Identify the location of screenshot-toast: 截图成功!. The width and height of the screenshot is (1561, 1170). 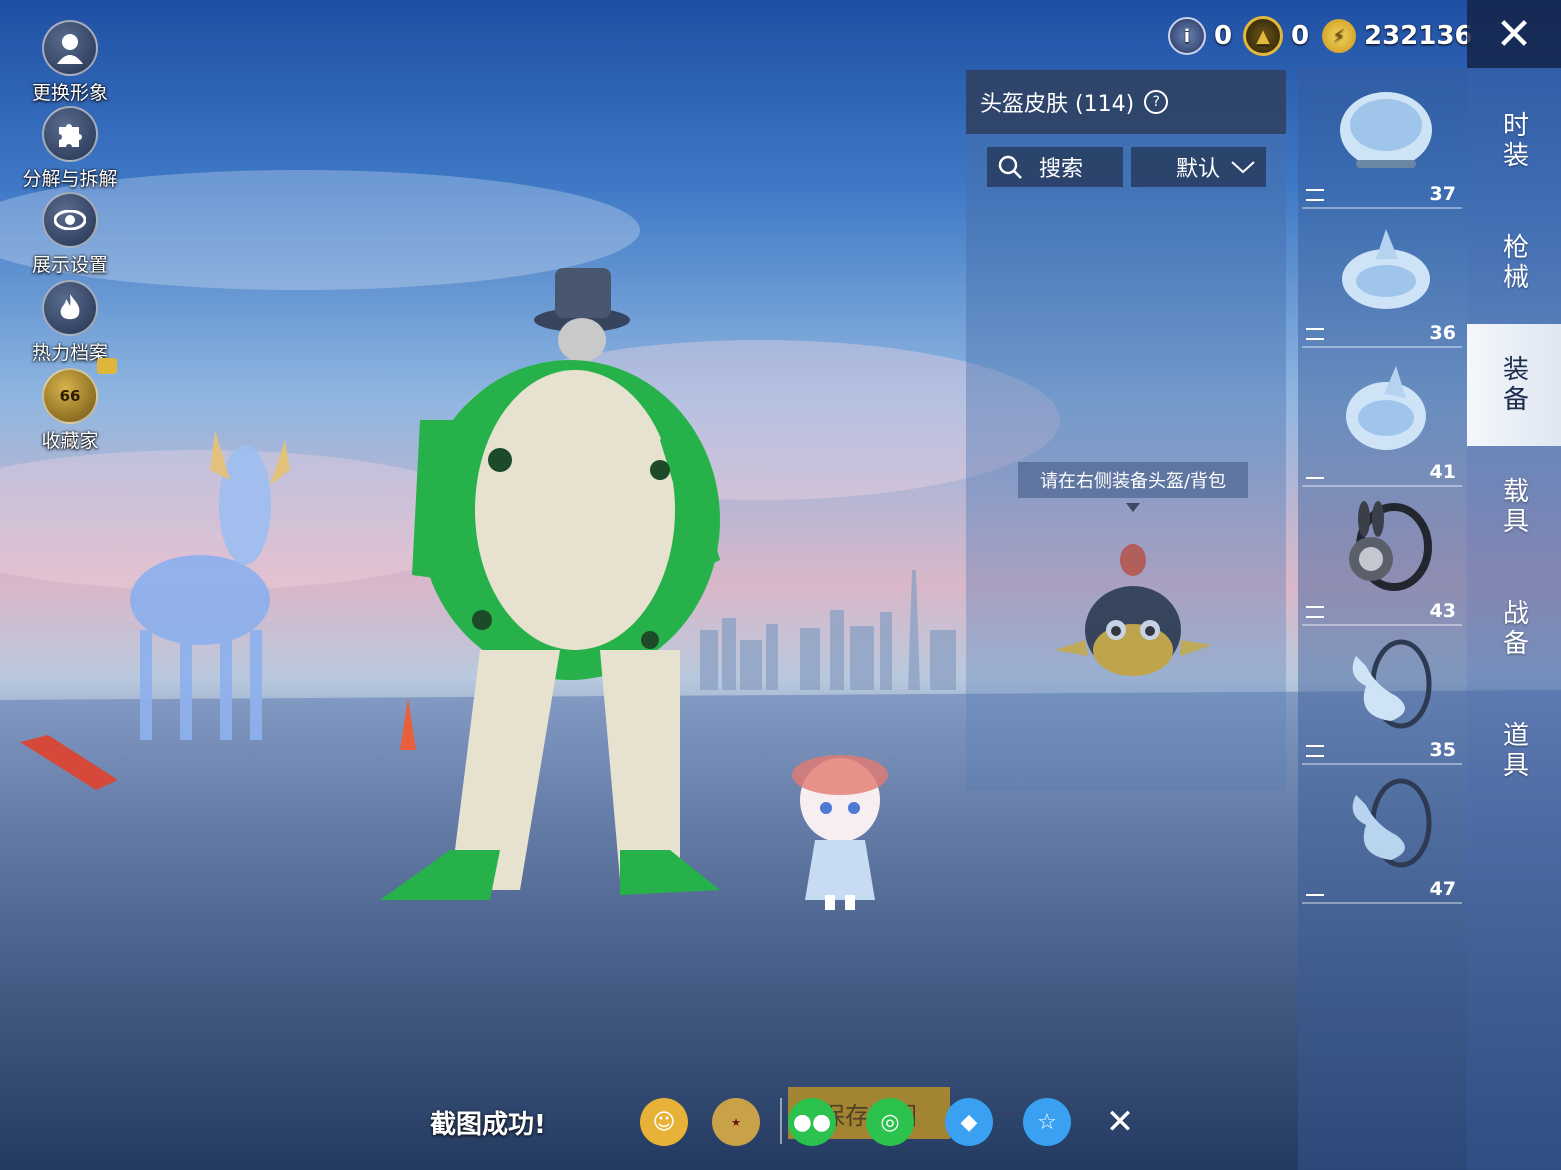
(488, 1125).